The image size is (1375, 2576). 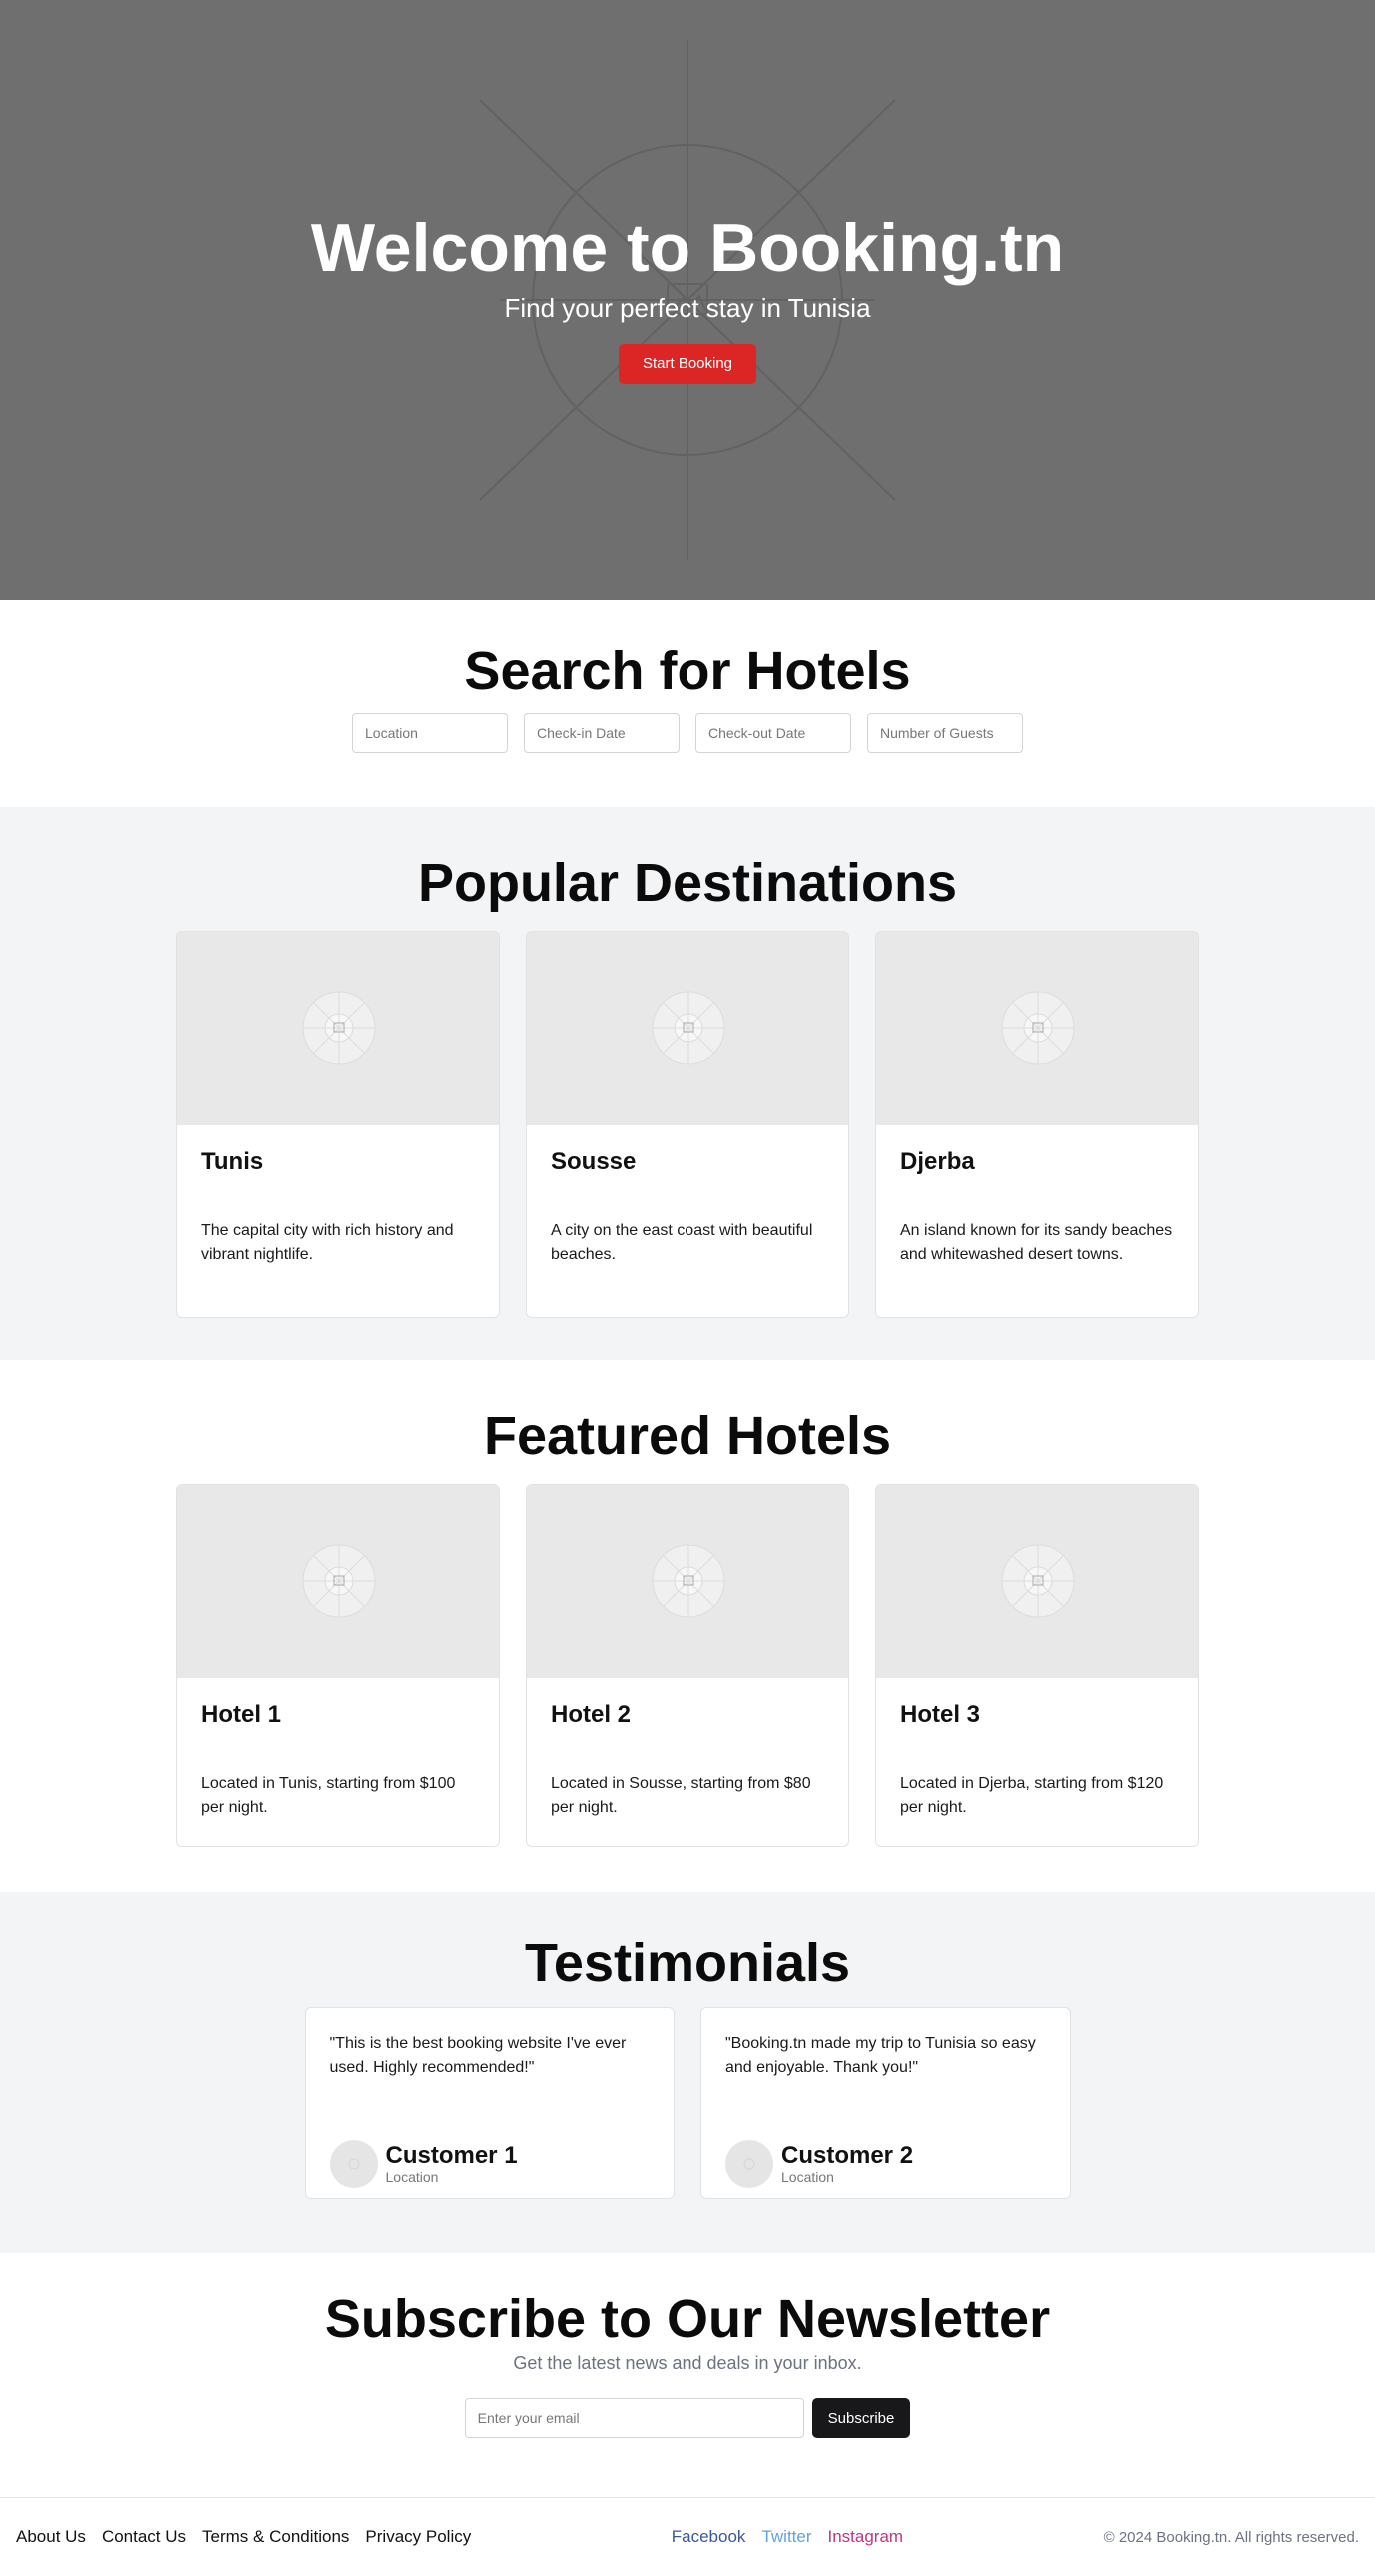 What do you see at coordinates (602, 733) in the screenshot?
I see `check-in-date-input` at bounding box center [602, 733].